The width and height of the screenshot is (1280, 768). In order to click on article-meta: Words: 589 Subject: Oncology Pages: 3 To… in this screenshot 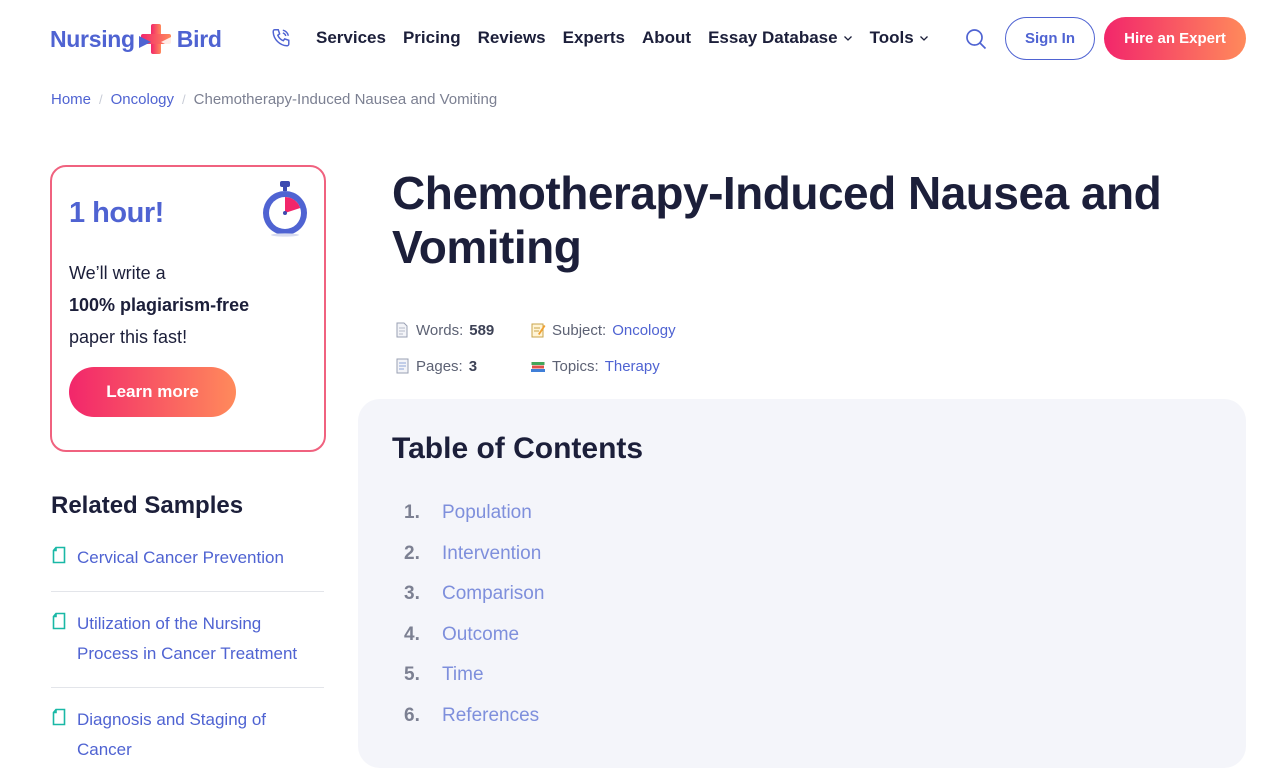, I will do `click(562, 348)`.